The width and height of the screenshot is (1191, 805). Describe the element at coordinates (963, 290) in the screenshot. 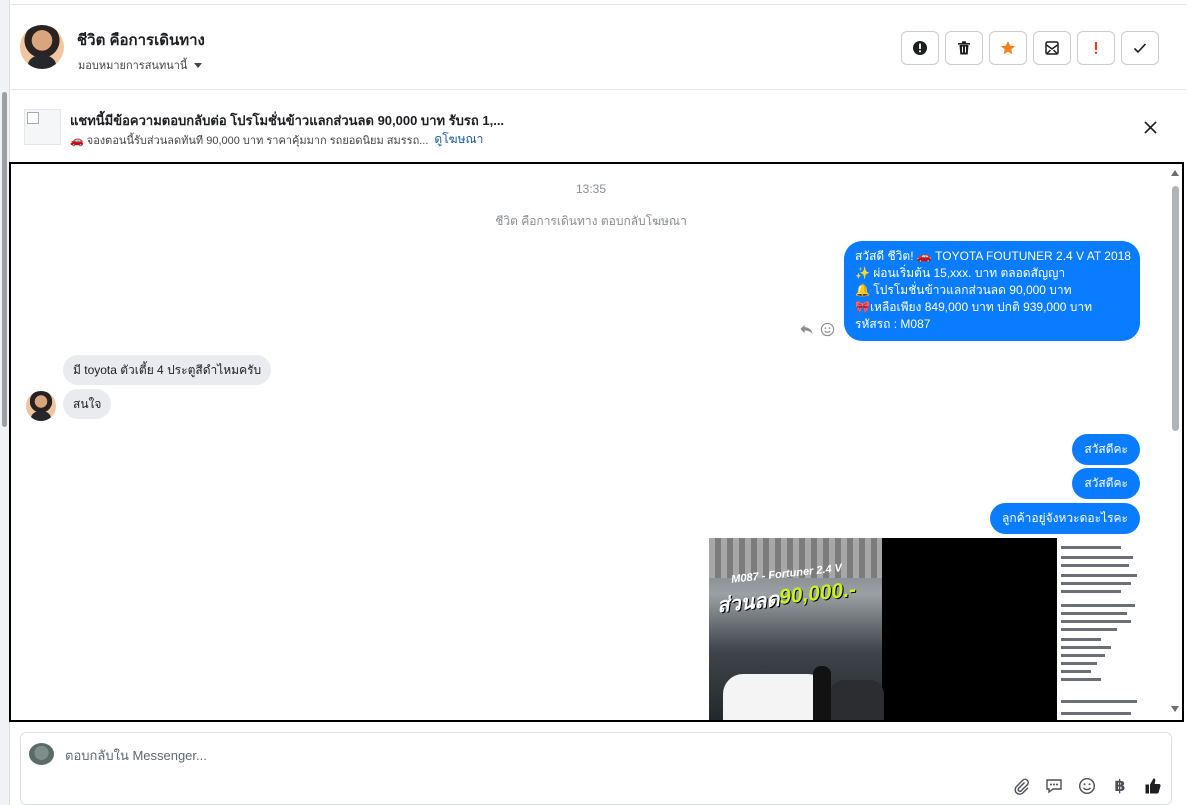

I see `promo-line: 🔔 โปรโมชั่นข้าวแลกส่วนลด 90,000 บาท` at that location.